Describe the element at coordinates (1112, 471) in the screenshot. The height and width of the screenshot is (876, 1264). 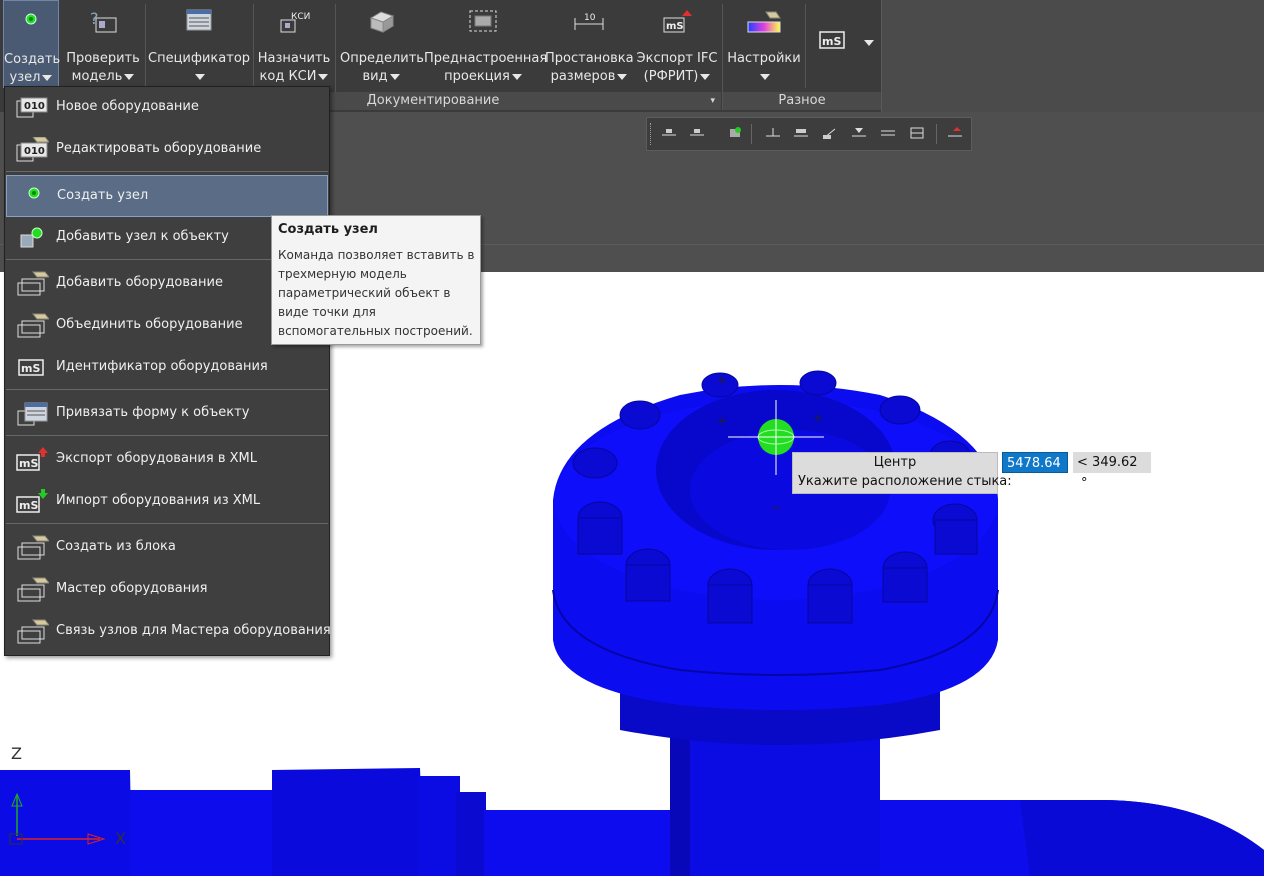
I see `angle-input: < 349.62 °` at that location.